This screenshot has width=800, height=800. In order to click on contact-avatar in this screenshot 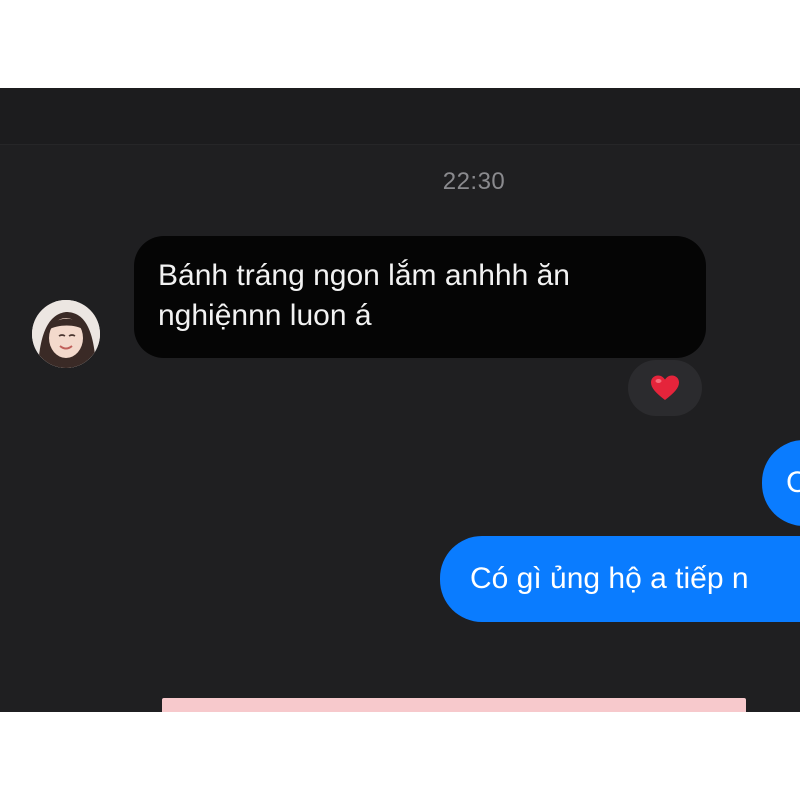, I will do `click(66, 334)`.